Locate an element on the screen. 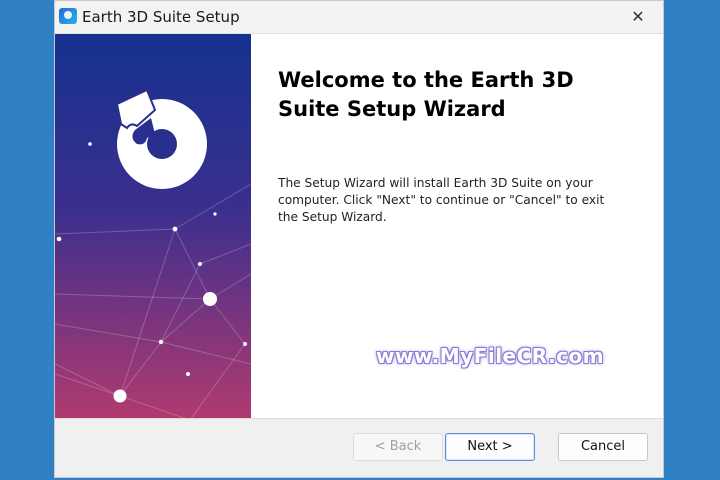 This screenshot has width=720, height=480. cancel-button: Cancel is located at coordinates (603, 447).